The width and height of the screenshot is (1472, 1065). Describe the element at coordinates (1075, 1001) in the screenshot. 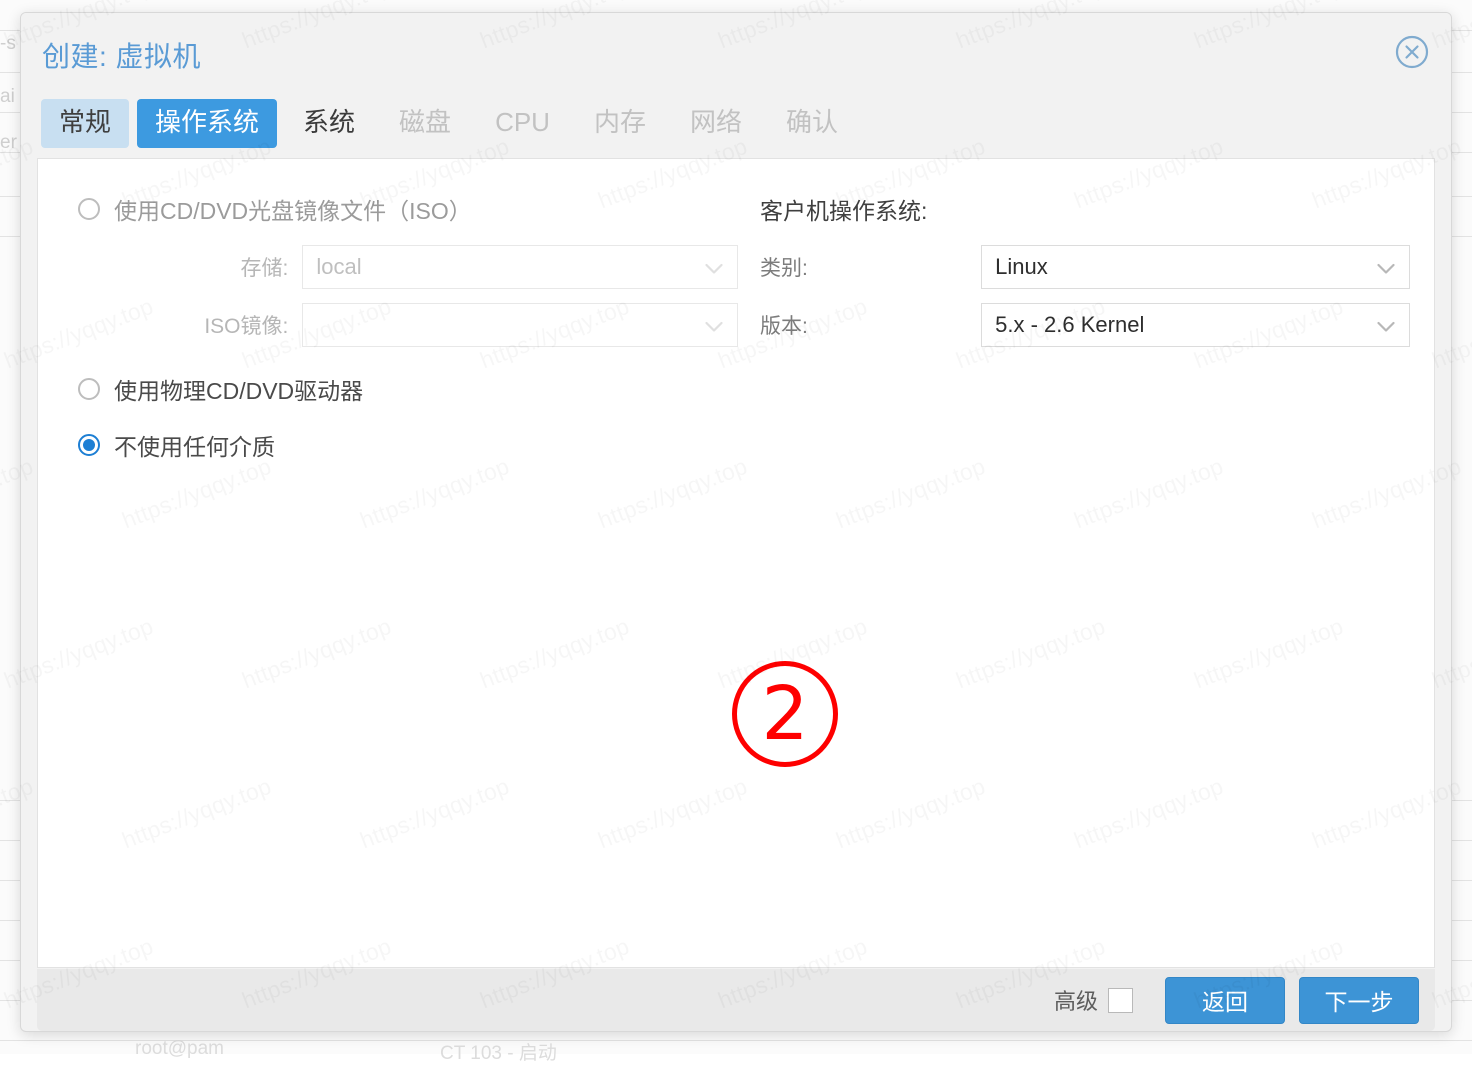

I see `advanced-checkbox-label: 高级` at that location.